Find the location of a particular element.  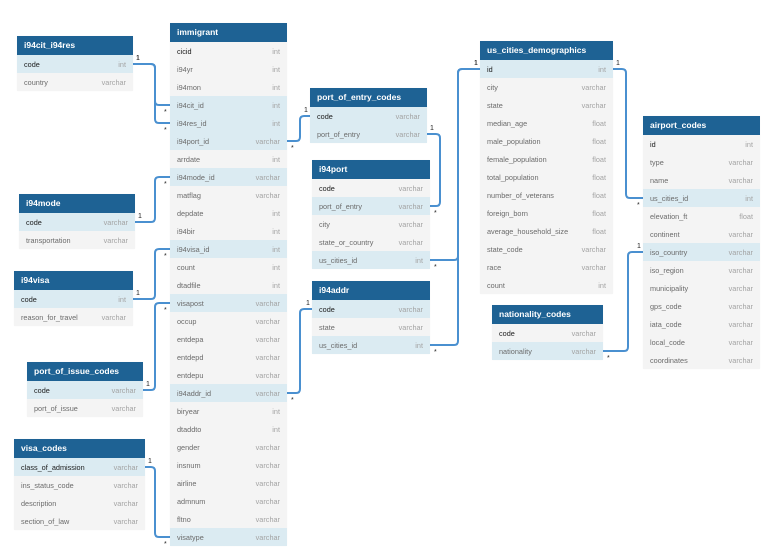

table-column-row: iso_region varchar is located at coordinates (701, 270).